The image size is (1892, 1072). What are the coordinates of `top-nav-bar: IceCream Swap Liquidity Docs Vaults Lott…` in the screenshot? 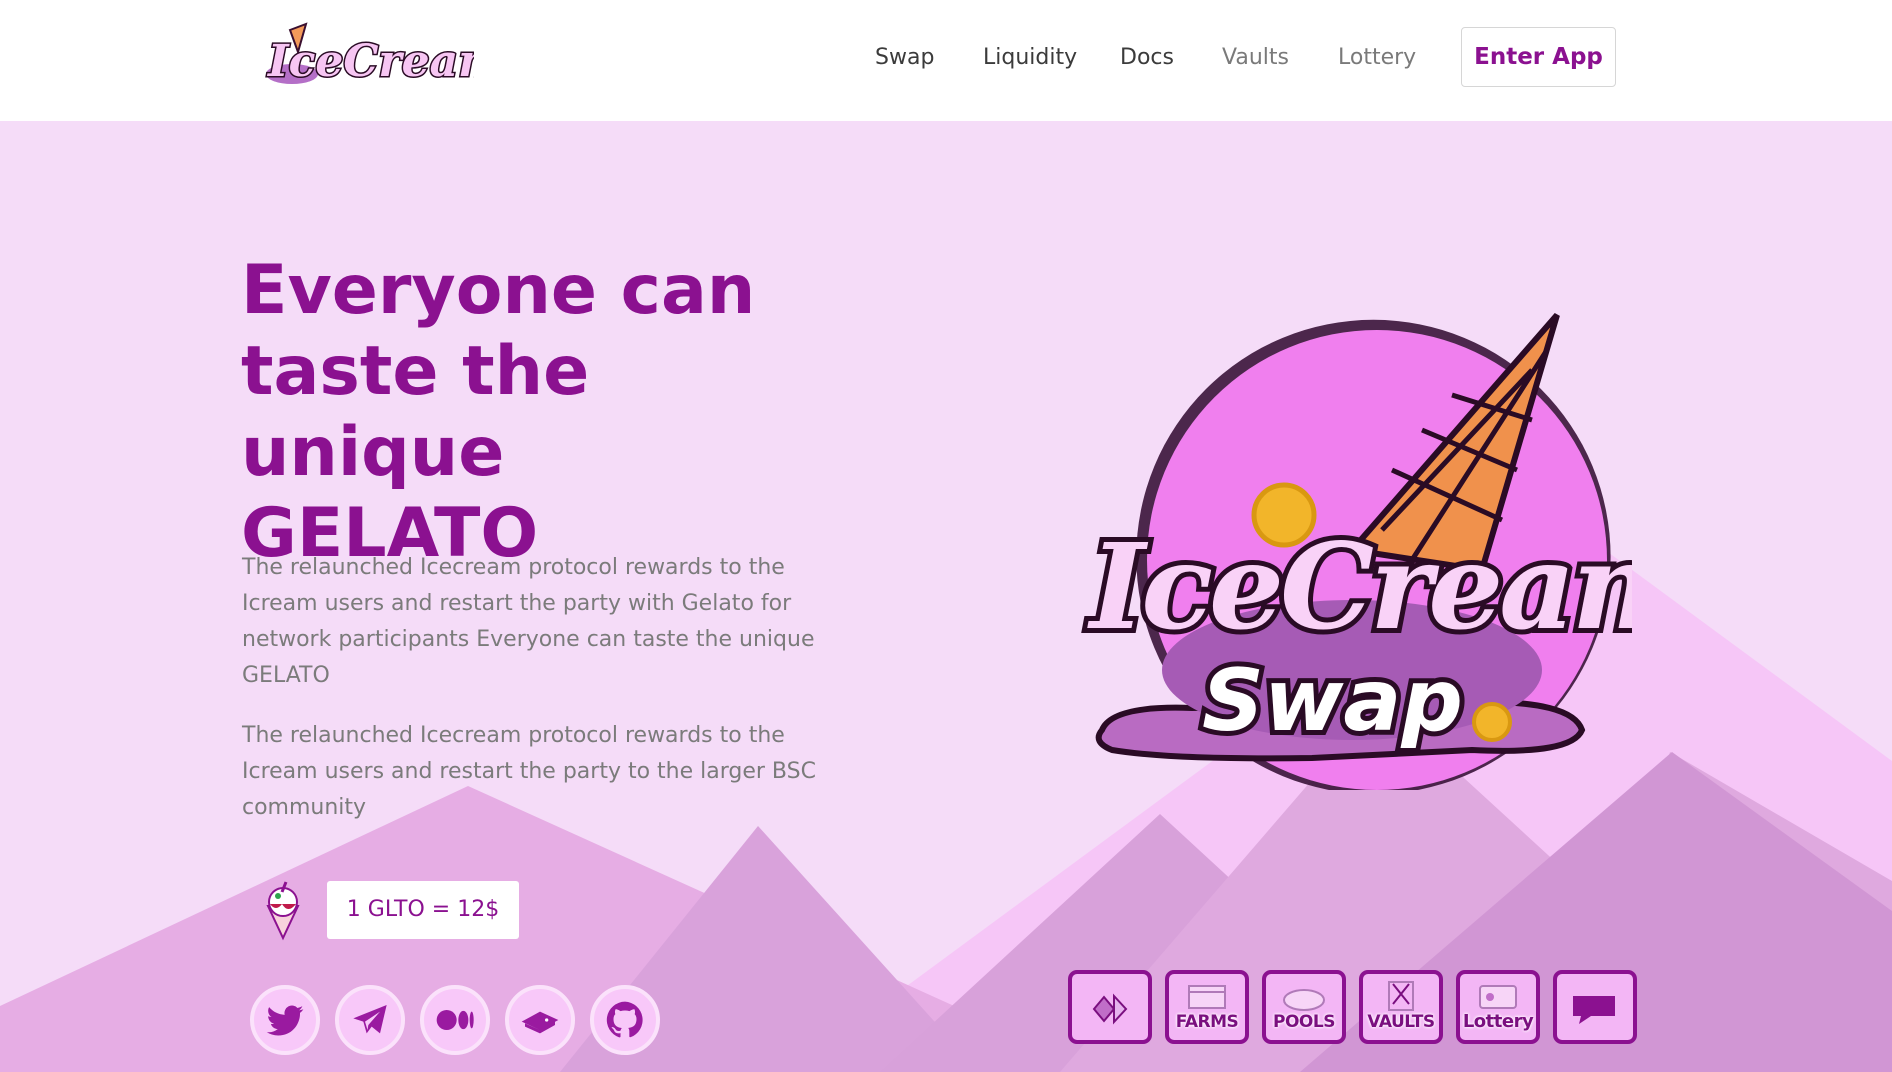 It's located at (946, 60).